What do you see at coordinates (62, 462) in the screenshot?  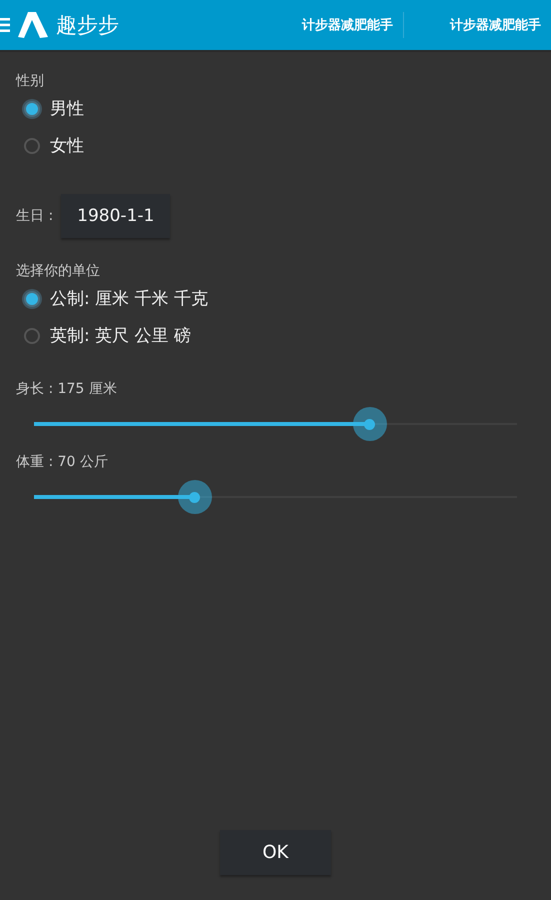 I see `slider-label: 体重 : 70 公斤` at bounding box center [62, 462].